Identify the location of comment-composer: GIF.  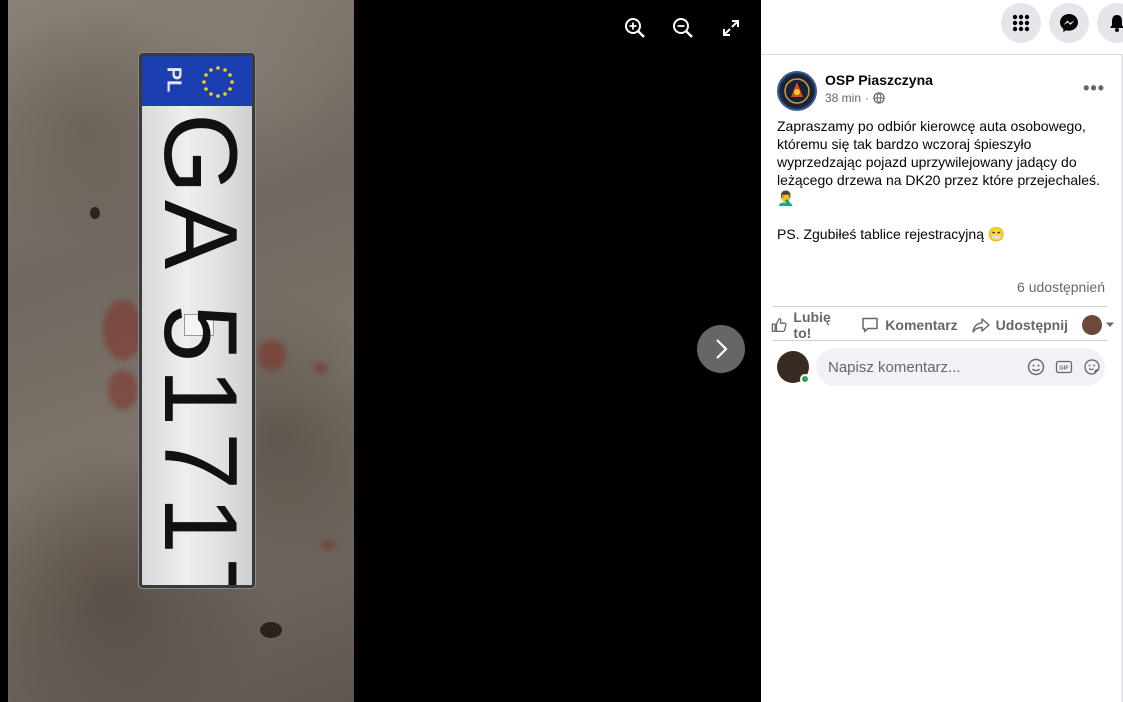
(941, 367).